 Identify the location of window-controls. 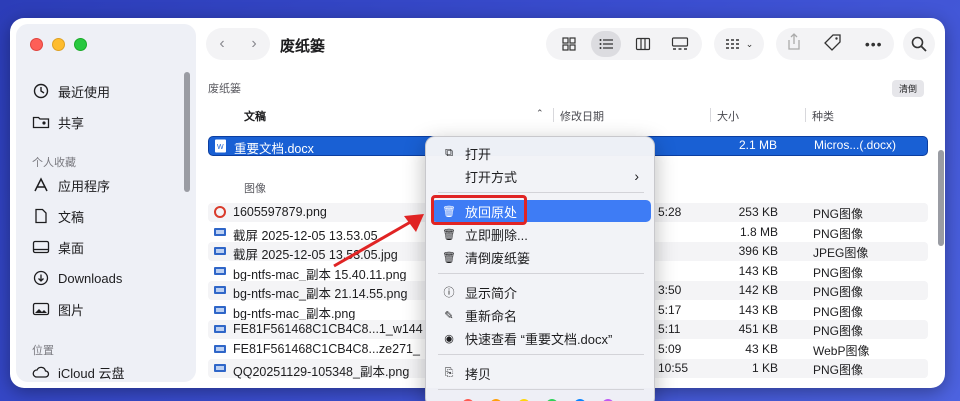
(58, 44).